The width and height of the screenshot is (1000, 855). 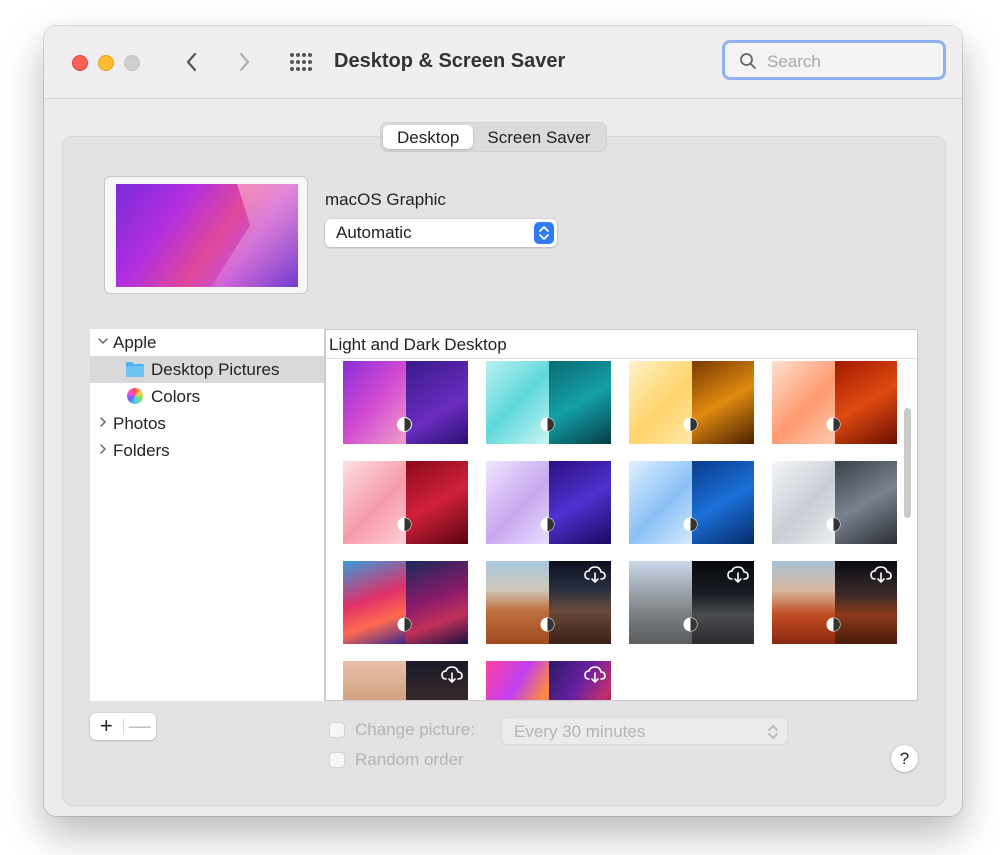 I want to click on sidebar-item-apple: Apple, so click(x=207, y=342).